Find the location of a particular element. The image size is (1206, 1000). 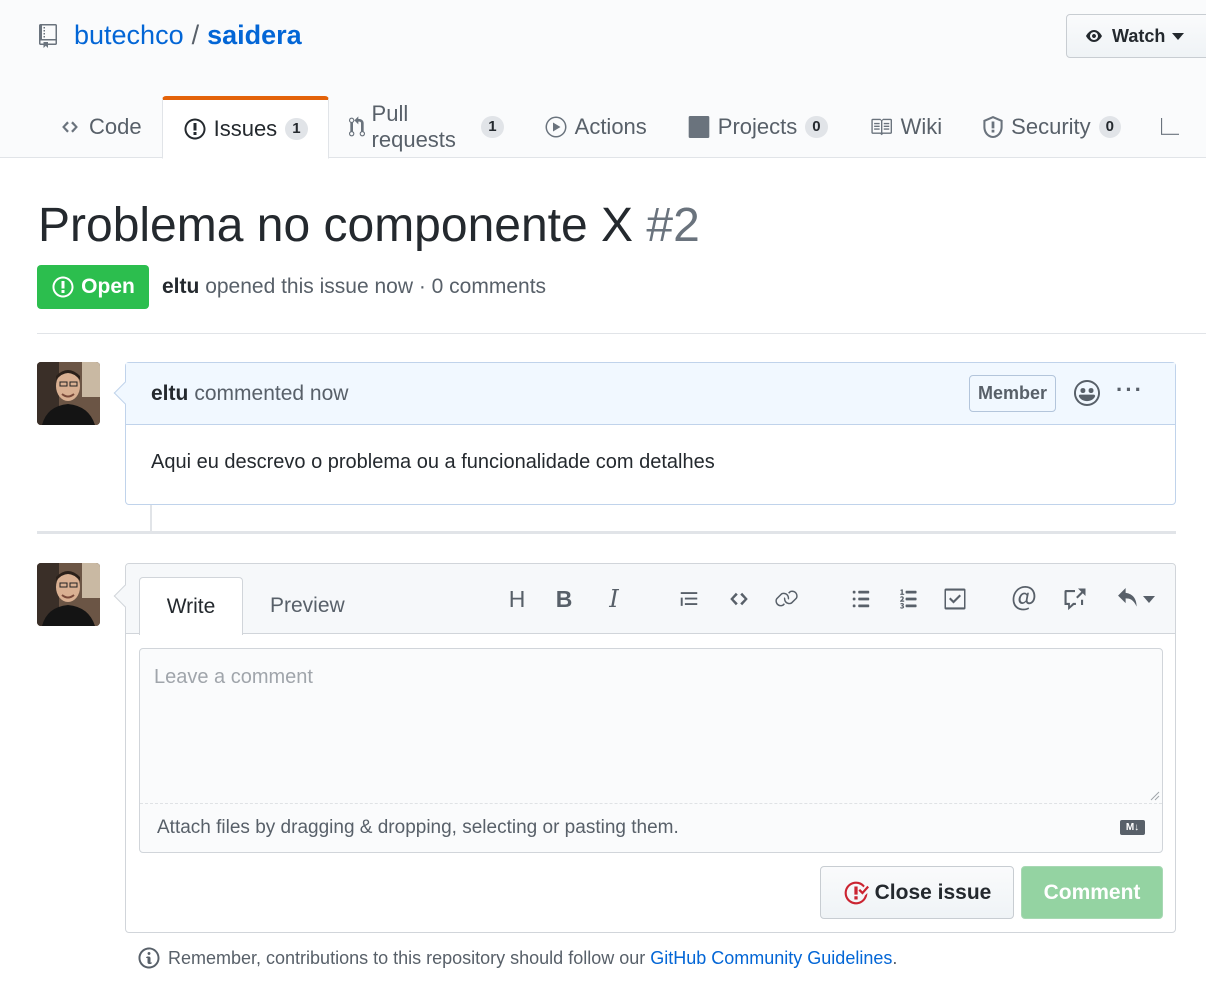

repo-owner-link: butechco is located at coordinates (129, 35).